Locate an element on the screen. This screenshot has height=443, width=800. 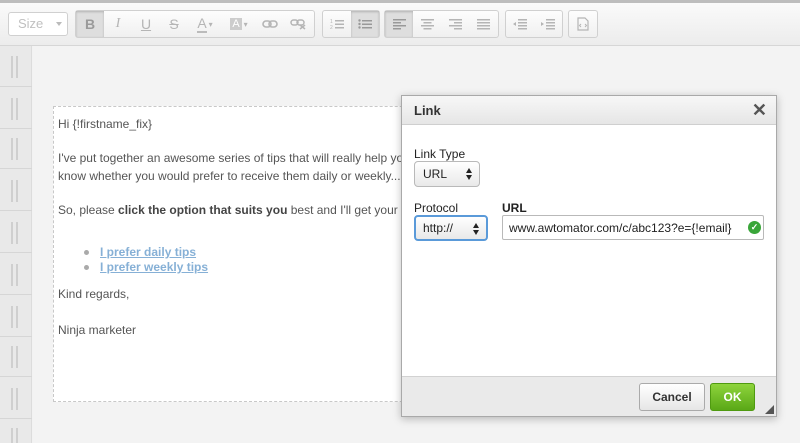
align-center-icon is located at coordinates (427, 23).